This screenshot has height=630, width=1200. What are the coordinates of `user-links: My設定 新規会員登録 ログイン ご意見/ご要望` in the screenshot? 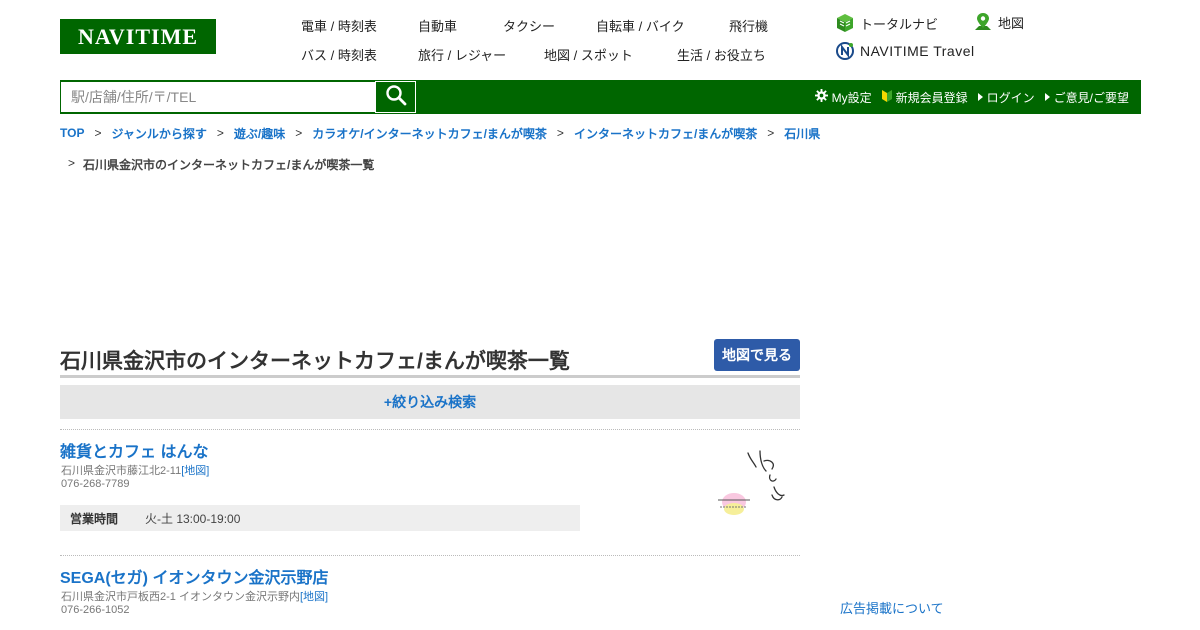 It's located at (971, 97).